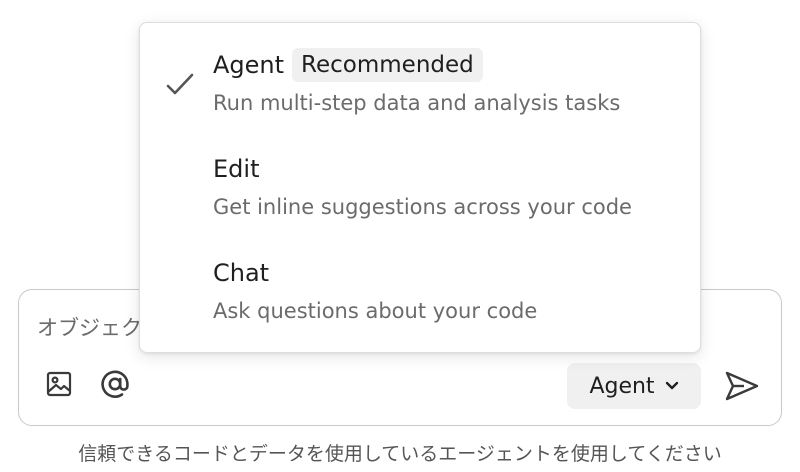  Describe the element at coordinates (622, 386) in the screenshot. I see `mode-selector-label: Agent` at that location.